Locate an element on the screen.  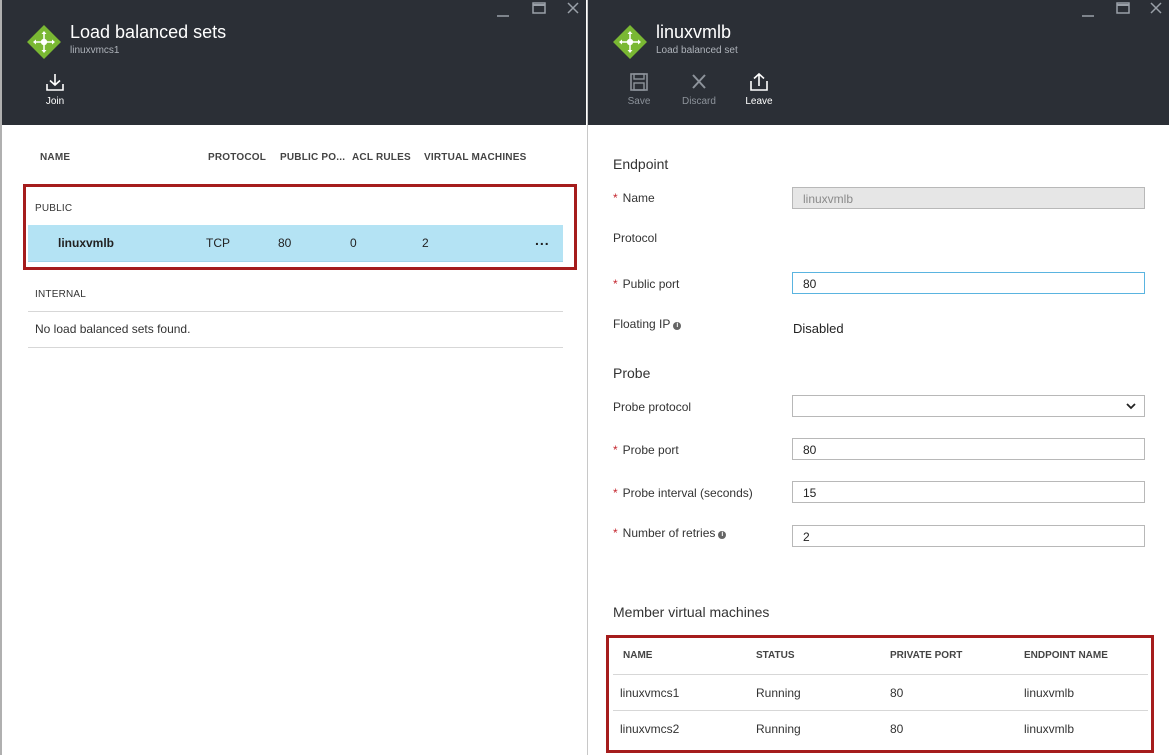
probe-protocol-select is located at coordinates (968, 406).